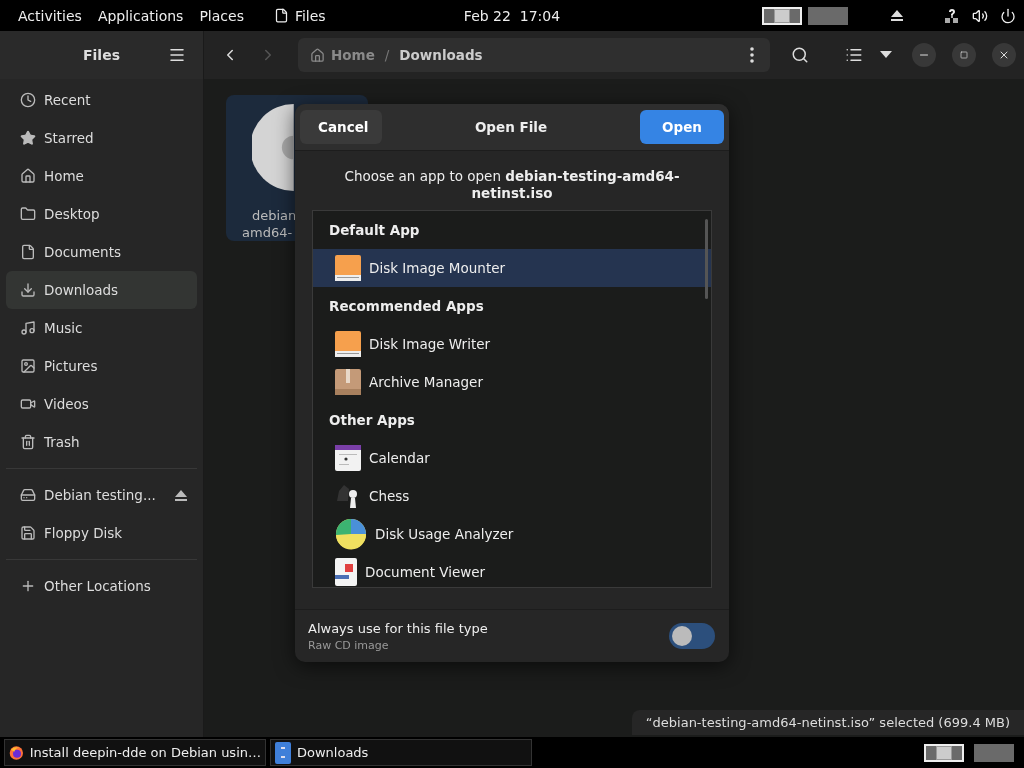 The image size is (1024, 768). I want to click on sidebar-title: Files, so click(101, 55).